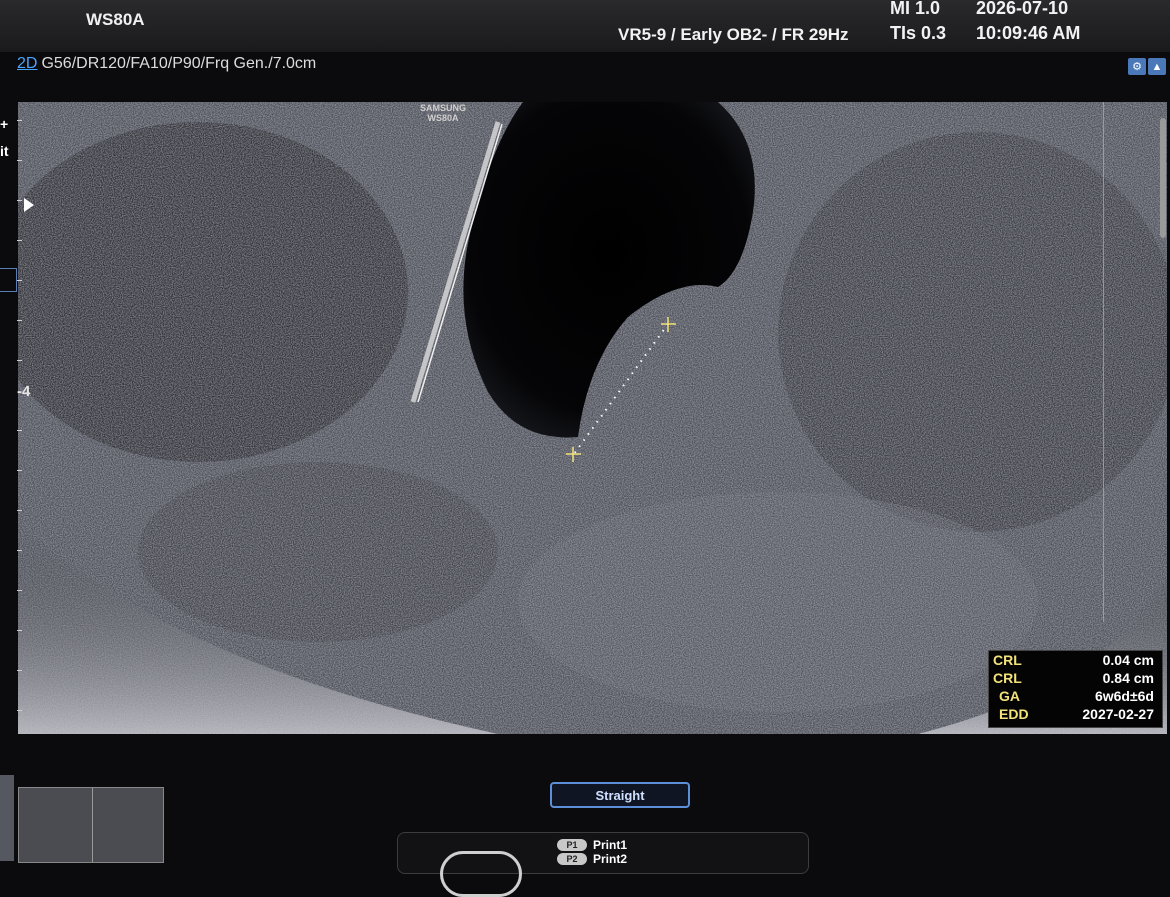 This screenshot has width=1170, height=897. What do you see at coordinates (1076, 696) in the screenshot?
I see `measurement-row: GA 6w6d±6d` at bounding box center [1076, 696].